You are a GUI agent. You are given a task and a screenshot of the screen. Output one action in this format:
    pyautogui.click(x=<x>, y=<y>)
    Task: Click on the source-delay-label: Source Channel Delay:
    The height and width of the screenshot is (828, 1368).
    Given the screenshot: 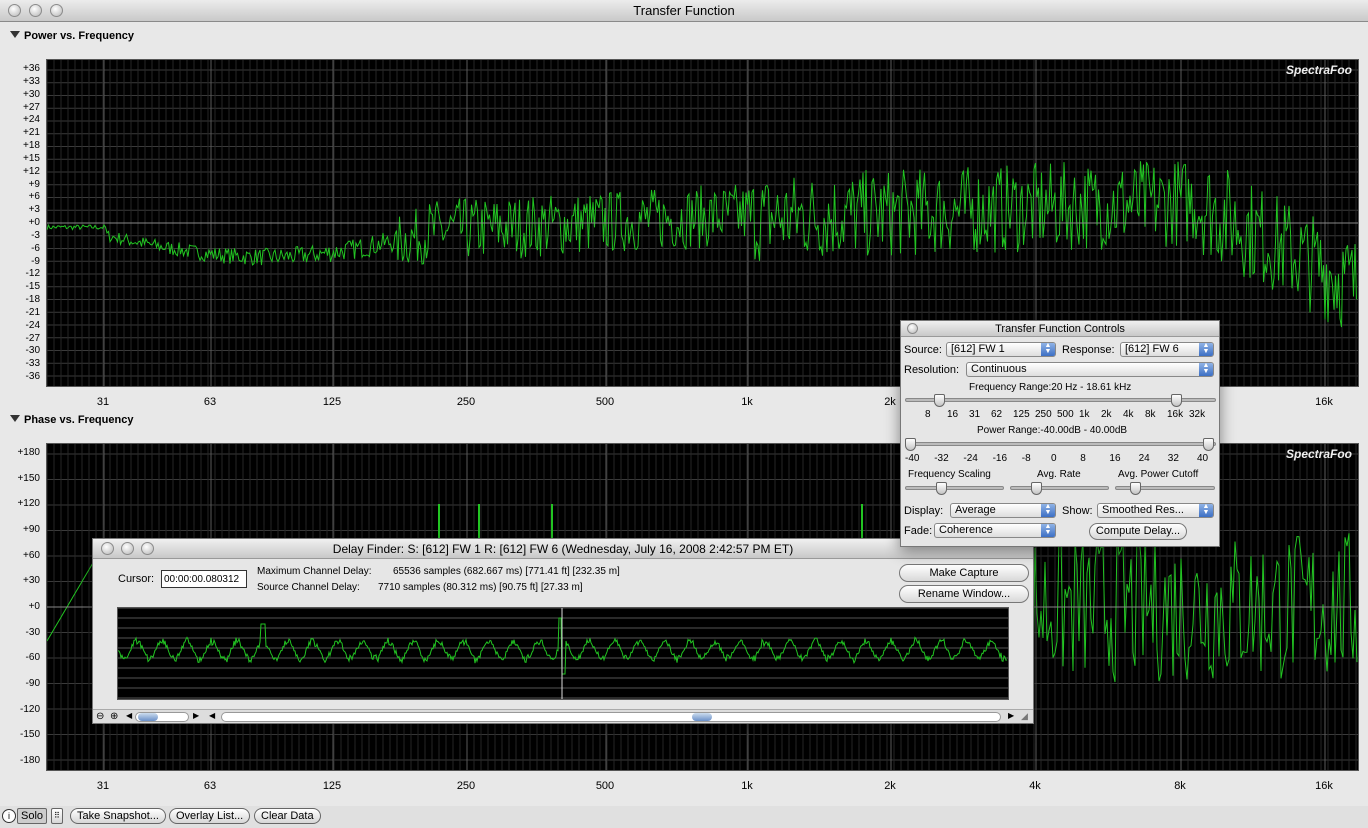 What is the action you would take?
    pyautogui.click(x=308, y=587)
    